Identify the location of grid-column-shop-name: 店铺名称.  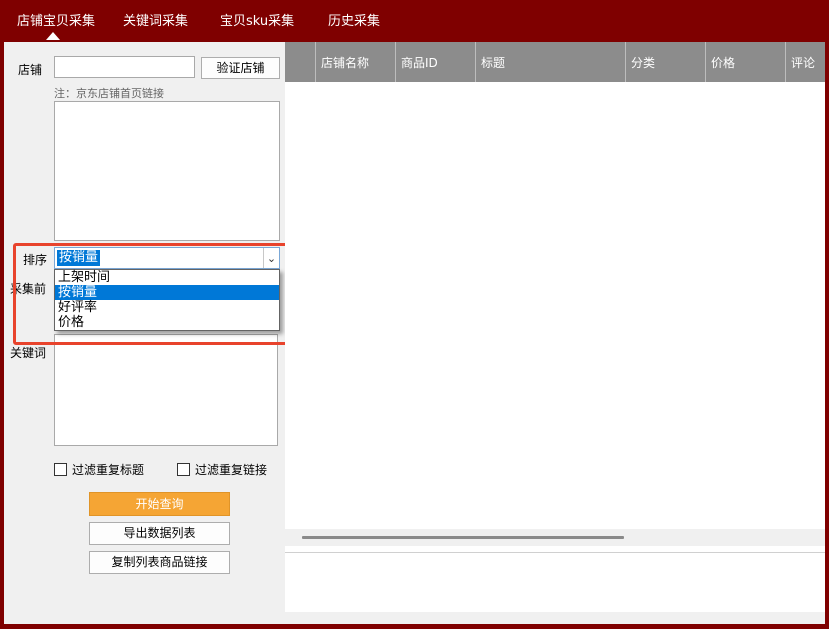
(355, 62).